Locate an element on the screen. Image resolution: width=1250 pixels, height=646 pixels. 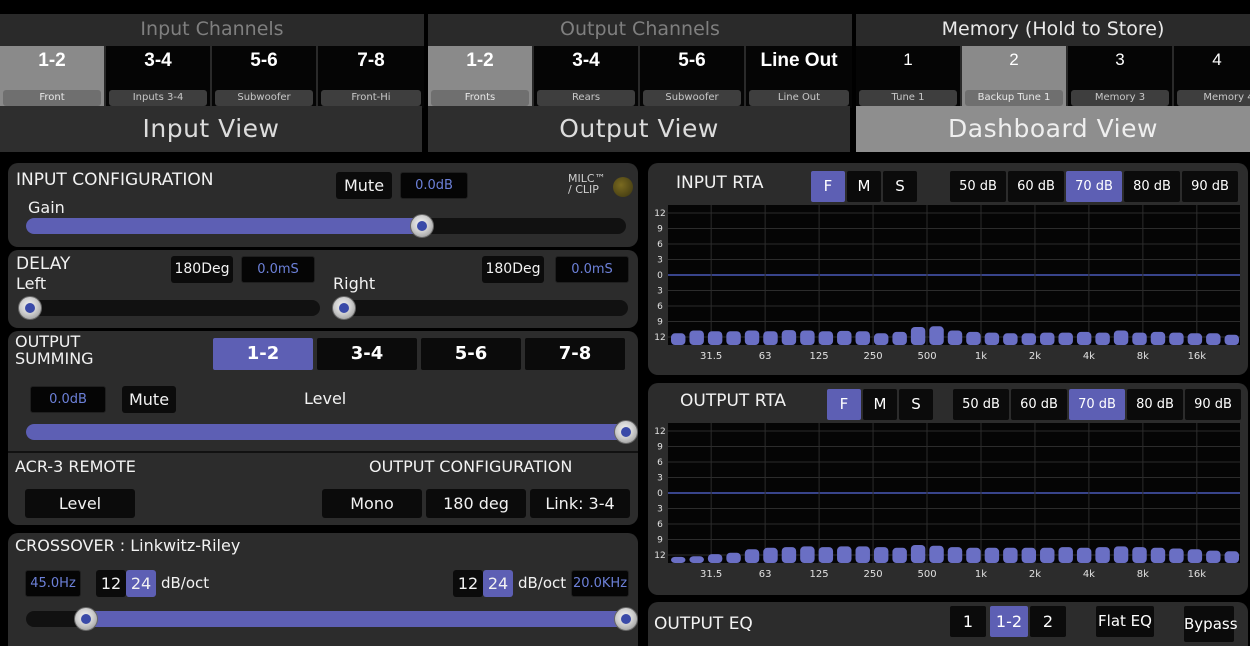
output-rta-graph: 1296303691231.5 63 125 250 500 1k 2k 4k 8k 16k is located at coordinates (947, 501).